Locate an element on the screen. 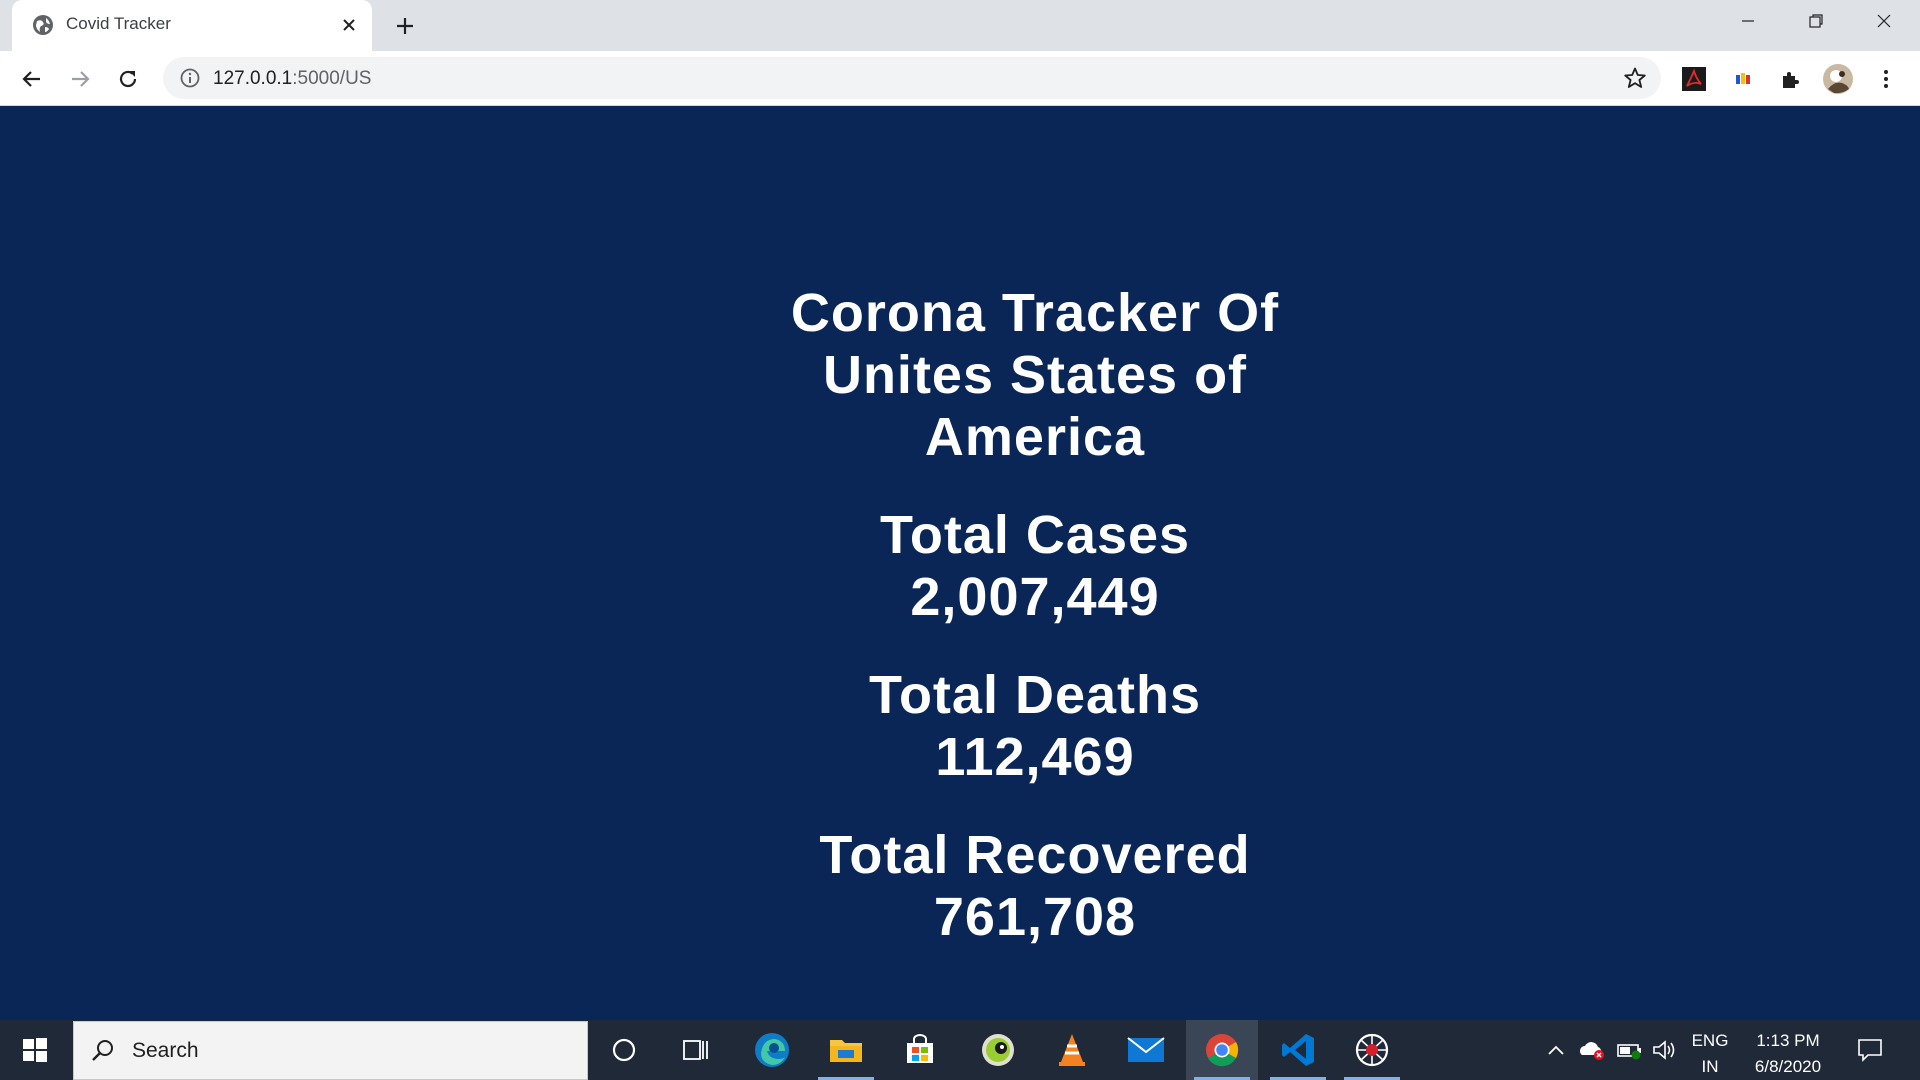  edge-icon is located at coordinates (772, 1050).